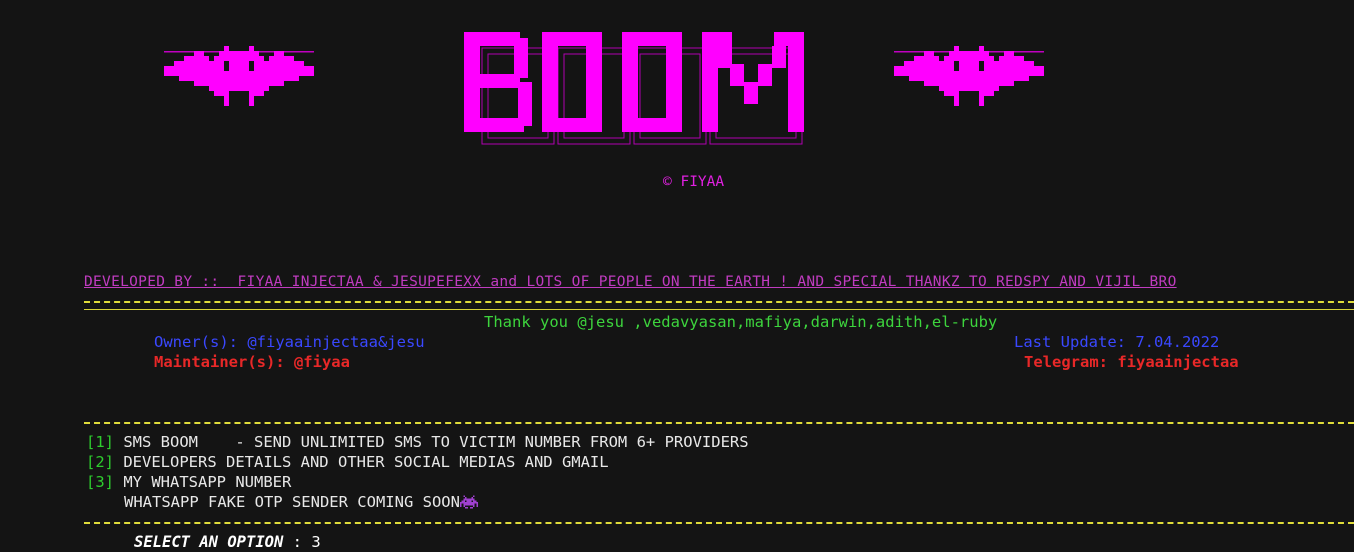  Describe the element at coordinates (634, 88) in the screenshot. I see `boom-logo` at that location.